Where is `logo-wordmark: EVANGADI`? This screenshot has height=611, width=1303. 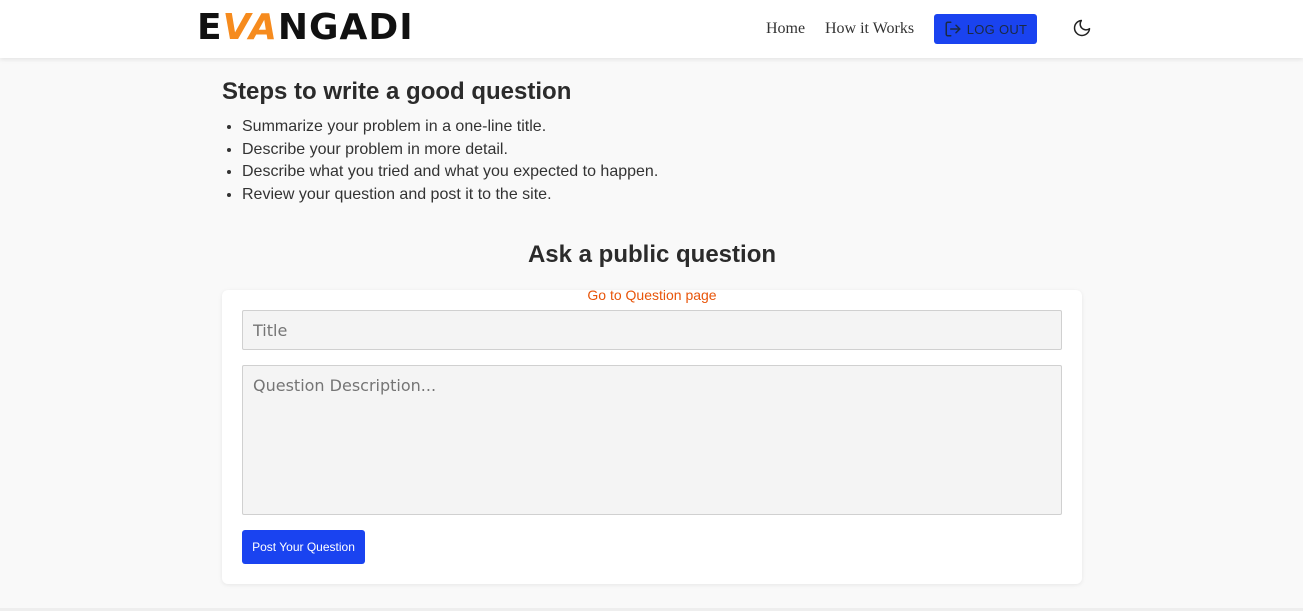 logo-wordmark: EVANGADI is located at coordinates (305, 27).